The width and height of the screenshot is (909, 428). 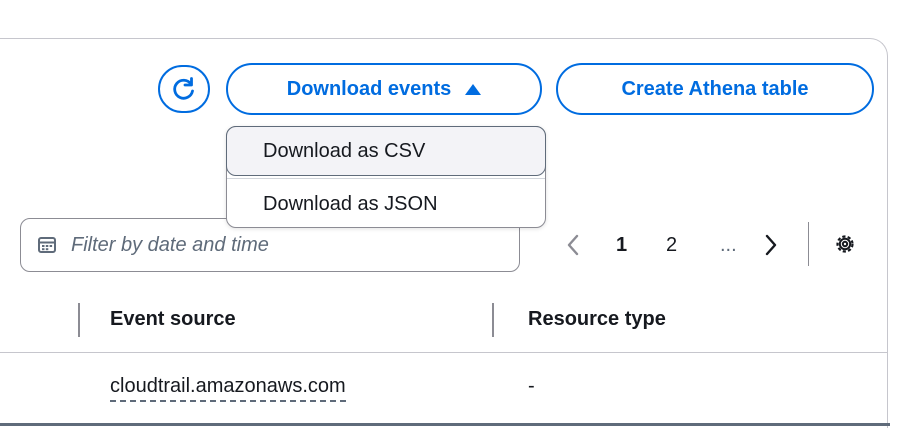 I want to click on refresh-icon, so click(x=183, y=88).